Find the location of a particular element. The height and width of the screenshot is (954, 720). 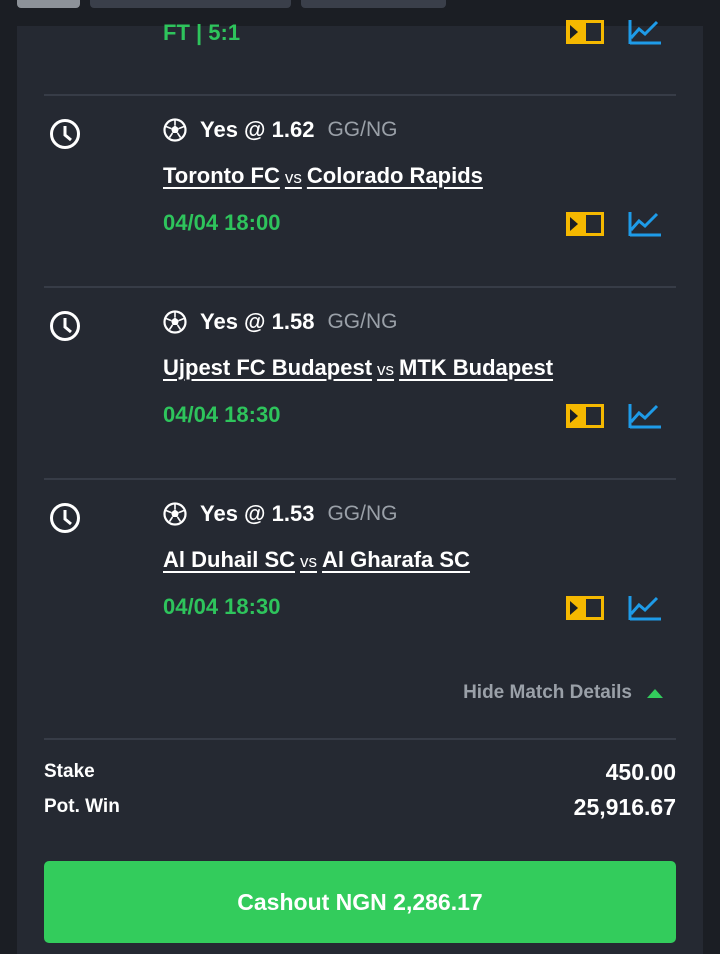

home-team: Al Duhail SC is located at coordinates (229, 559).